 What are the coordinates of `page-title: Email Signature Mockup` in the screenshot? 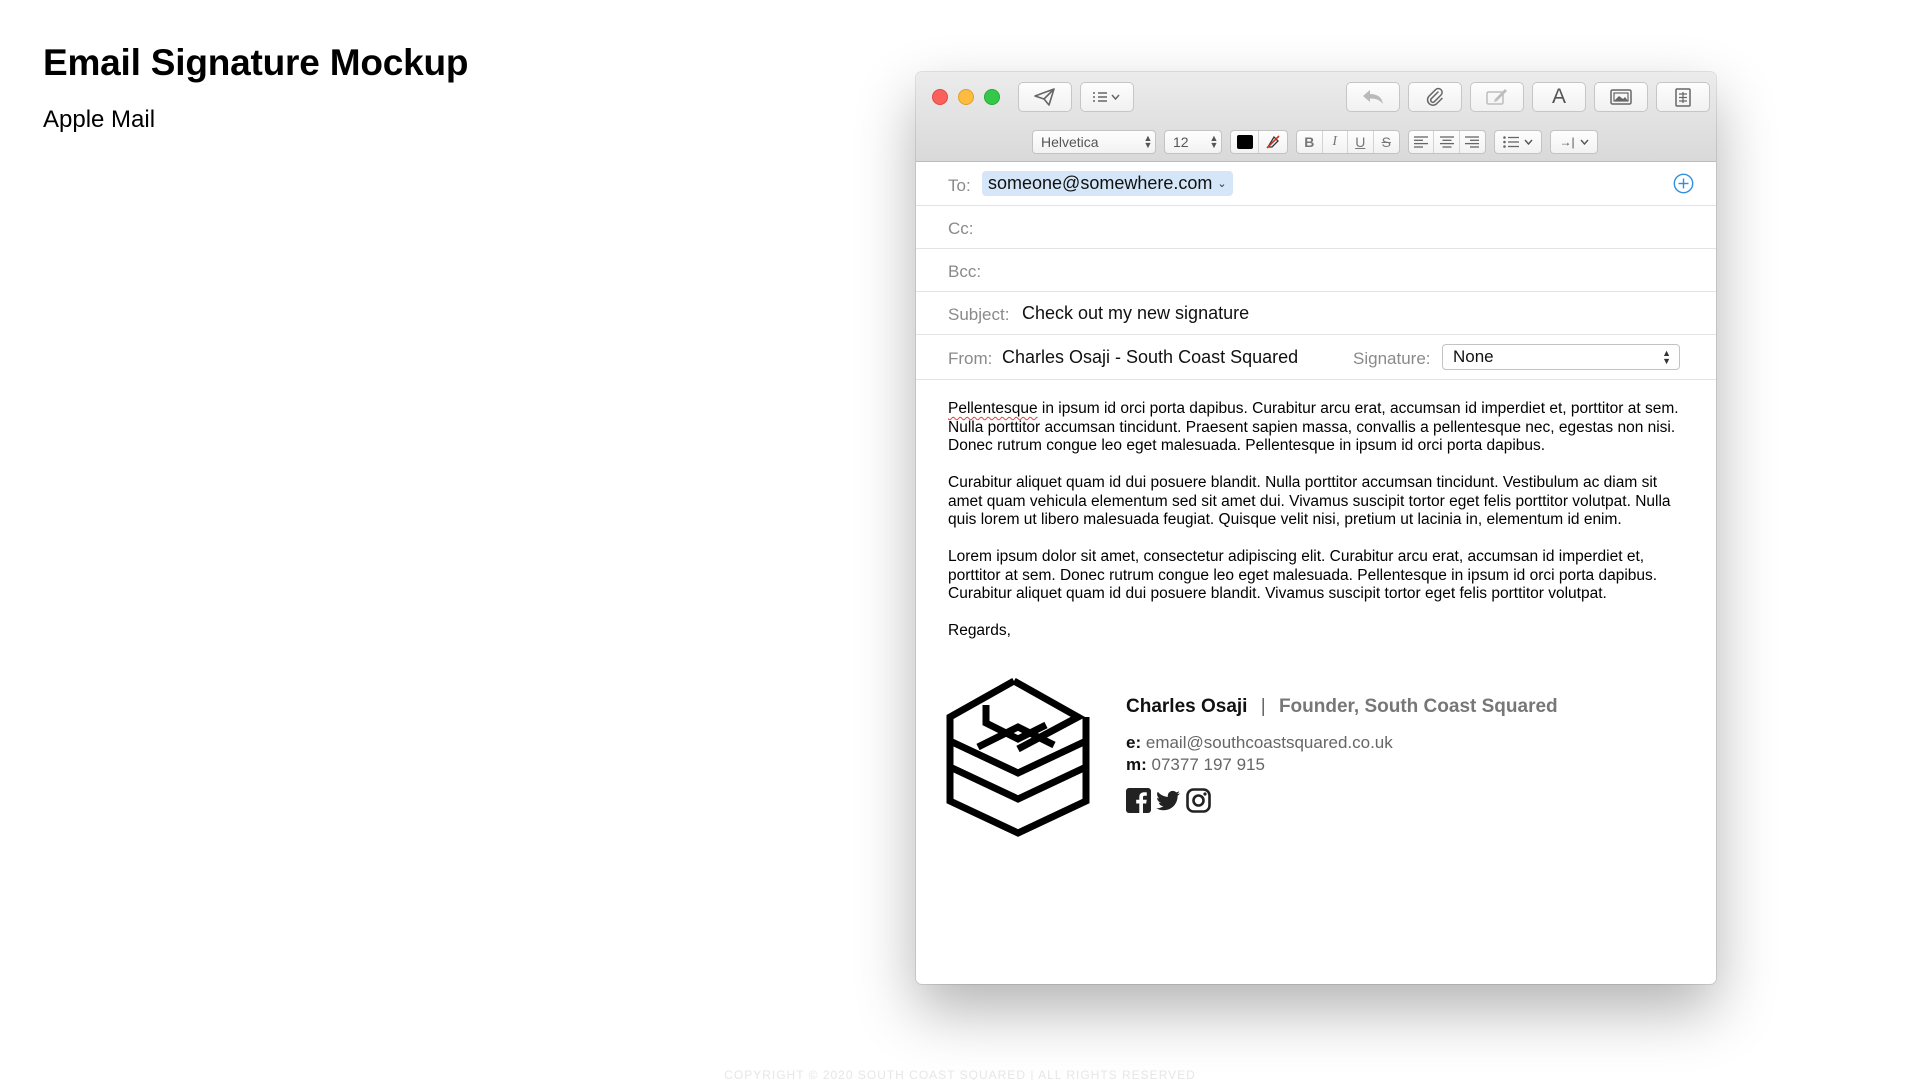 It's located at (256, 62).